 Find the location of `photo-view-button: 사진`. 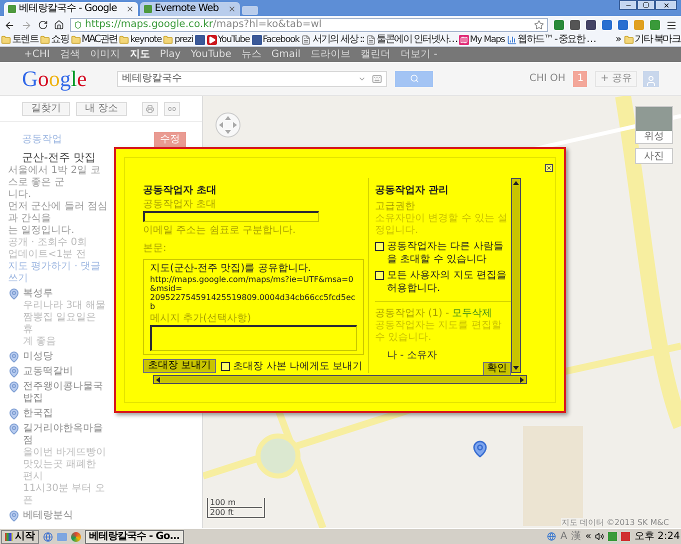

photo-view-button: 사진 is located at coordinates (654, 156).